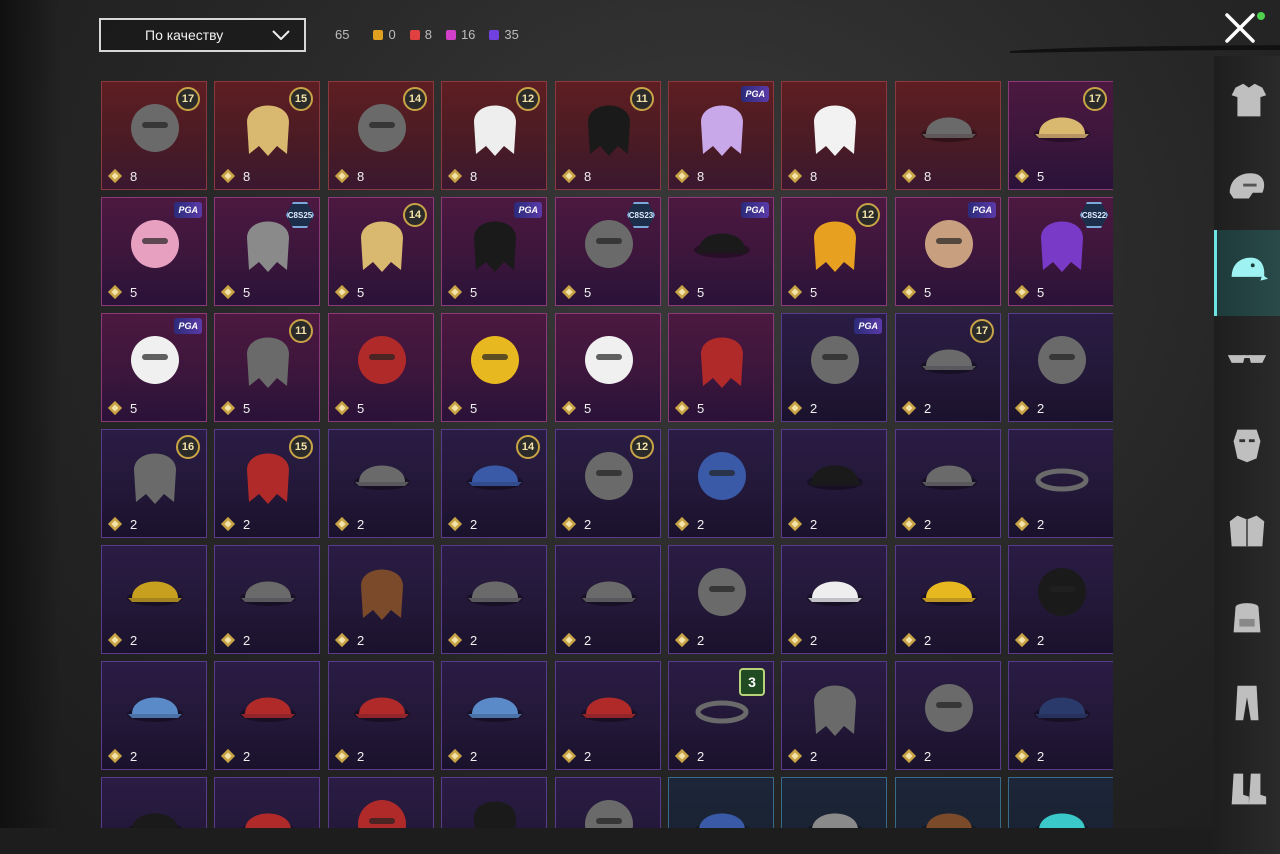 The width and height of the screenshot is (1280, 854). I want to click on grey-shark-hat-icon, so click(495, 709).